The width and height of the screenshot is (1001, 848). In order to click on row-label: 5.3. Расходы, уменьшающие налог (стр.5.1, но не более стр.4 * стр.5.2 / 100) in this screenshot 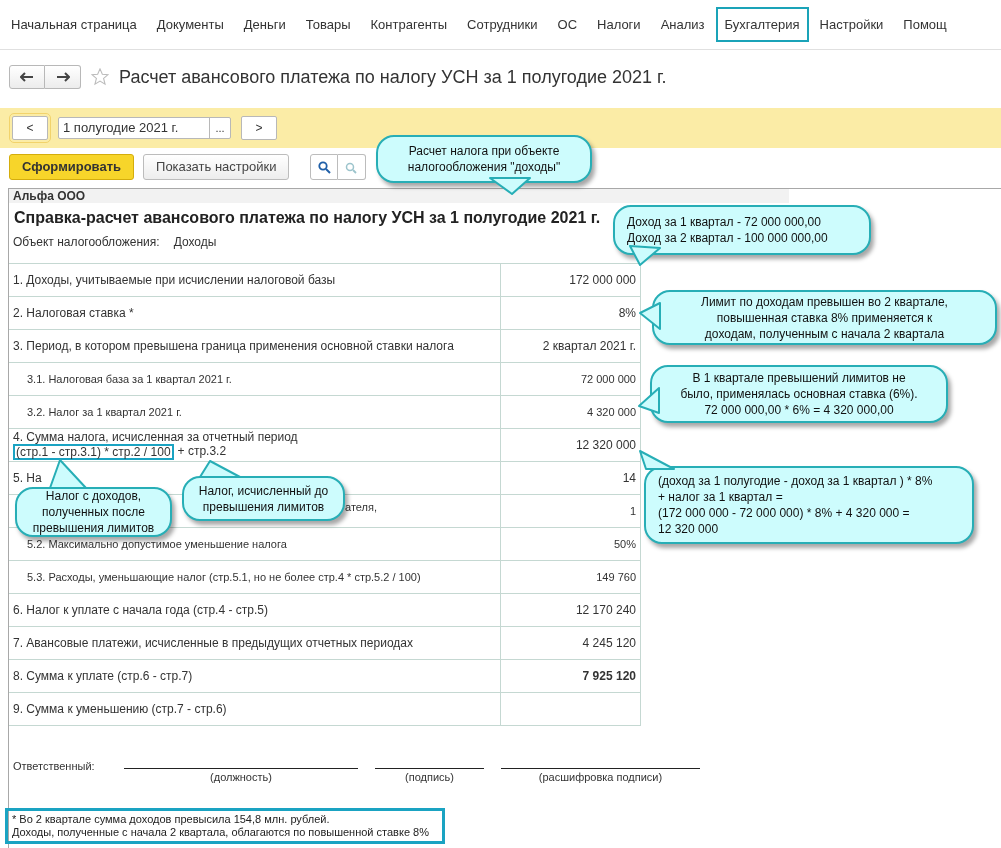, I will do `click(224, 577)`.